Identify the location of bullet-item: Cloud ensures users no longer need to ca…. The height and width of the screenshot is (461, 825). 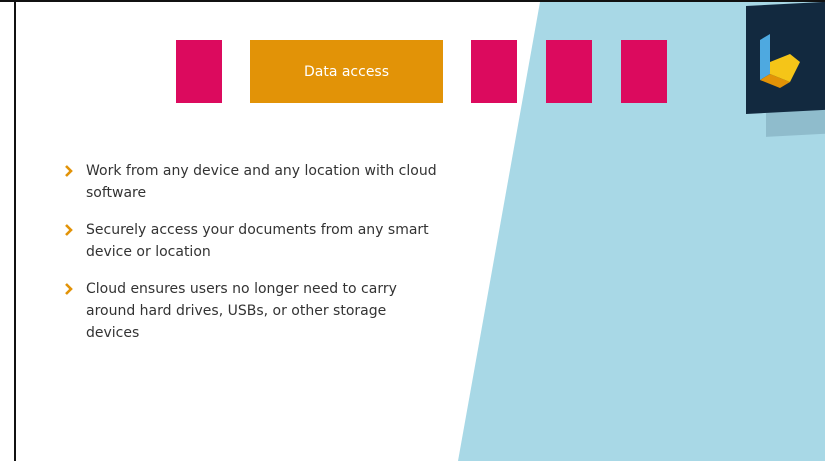
(252, 311).